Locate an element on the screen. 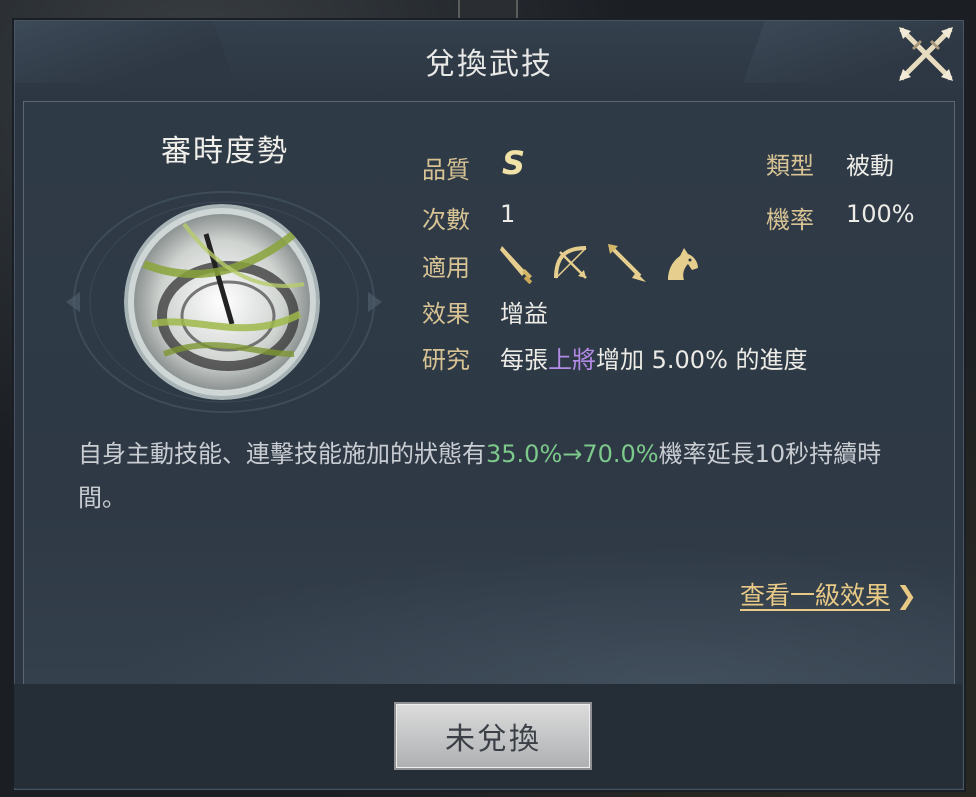 The width and height of the screenshot is (976, 797). applicable-label: 適用 is located at coordinates (446, 268).